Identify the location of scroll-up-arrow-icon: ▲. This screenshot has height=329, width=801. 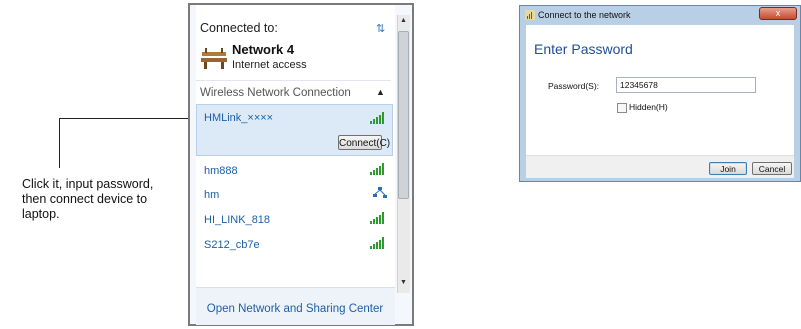
(403, 20).